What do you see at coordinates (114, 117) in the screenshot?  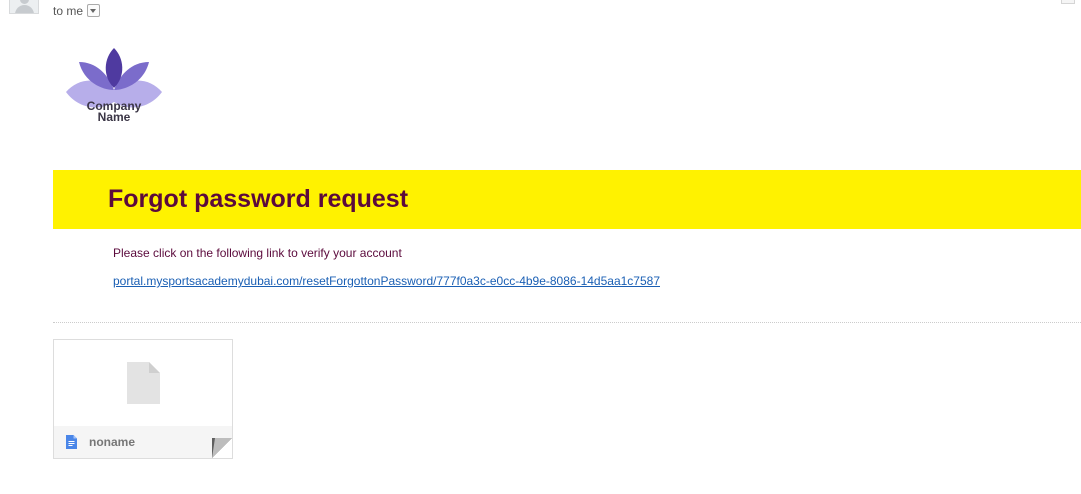 I see `logo-text-line2: Name` at bounding box center [114, 117].